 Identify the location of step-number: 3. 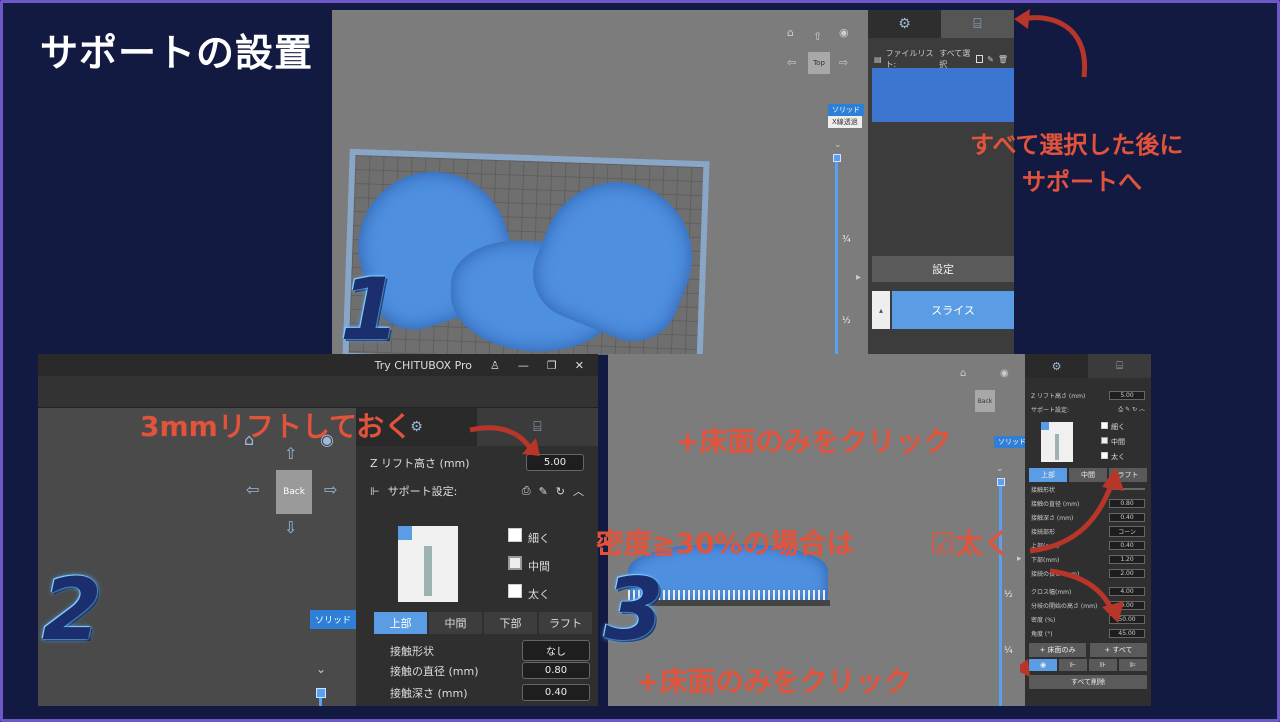
(634, 610).